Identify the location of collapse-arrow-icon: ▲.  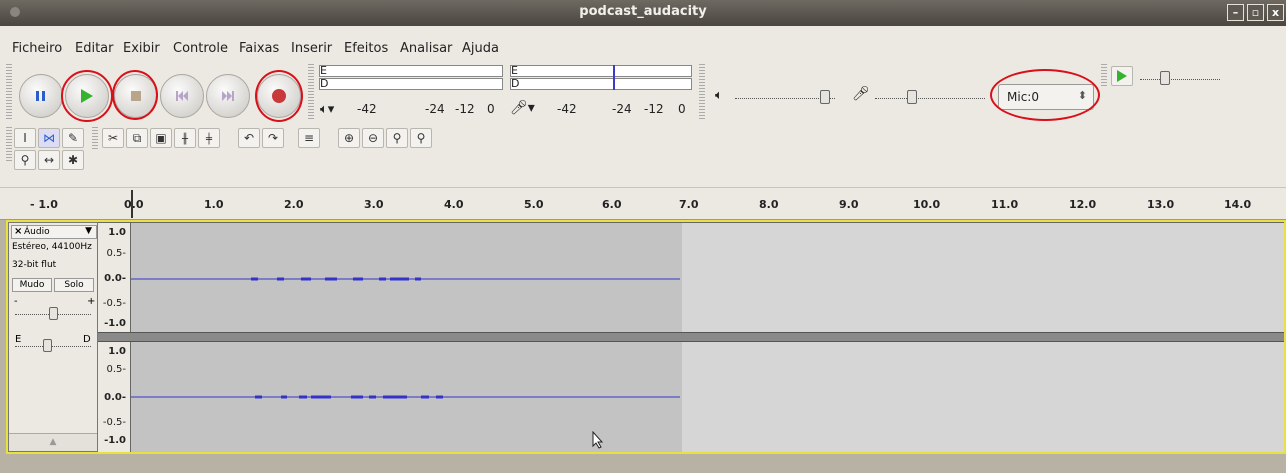
(53, 442).